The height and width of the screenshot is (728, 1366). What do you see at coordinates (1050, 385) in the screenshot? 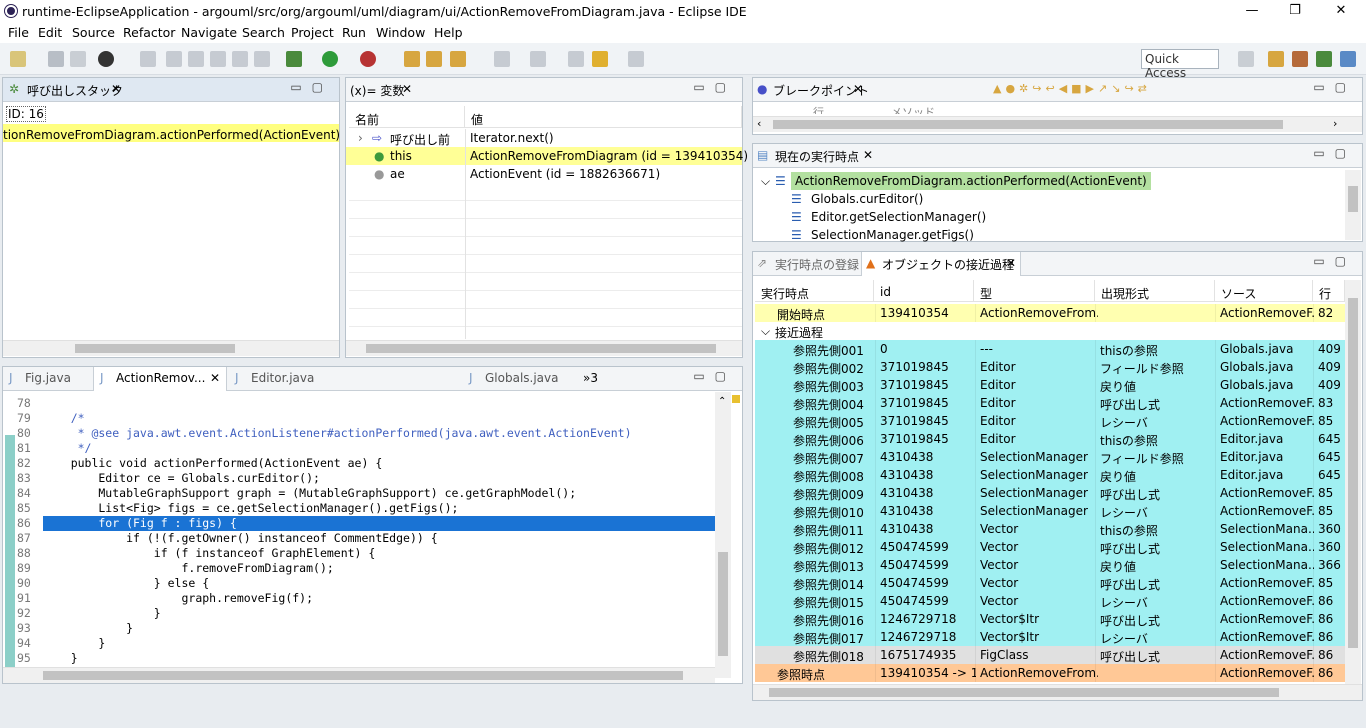
I see `trace-row: 参照先側003 371019845 Editor 戻り値 Globals.java 409` at bounding box center [1050, 385].